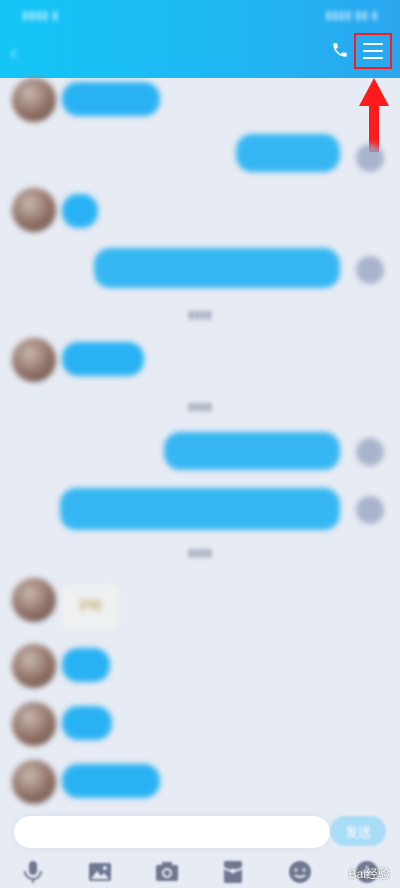 The width and height of the screenshot is (400, 888). I want to click on image-icon, so click(100, 872).